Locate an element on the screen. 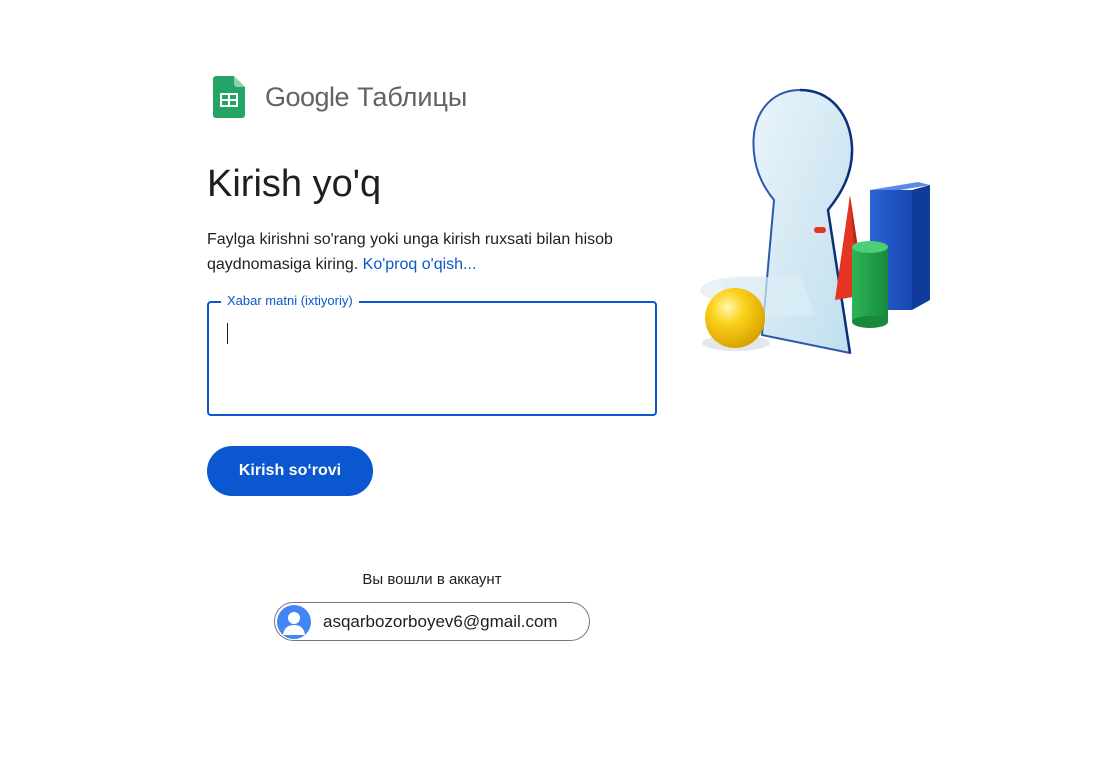  google-wordmark: Google is located at coordinates (307, 96).